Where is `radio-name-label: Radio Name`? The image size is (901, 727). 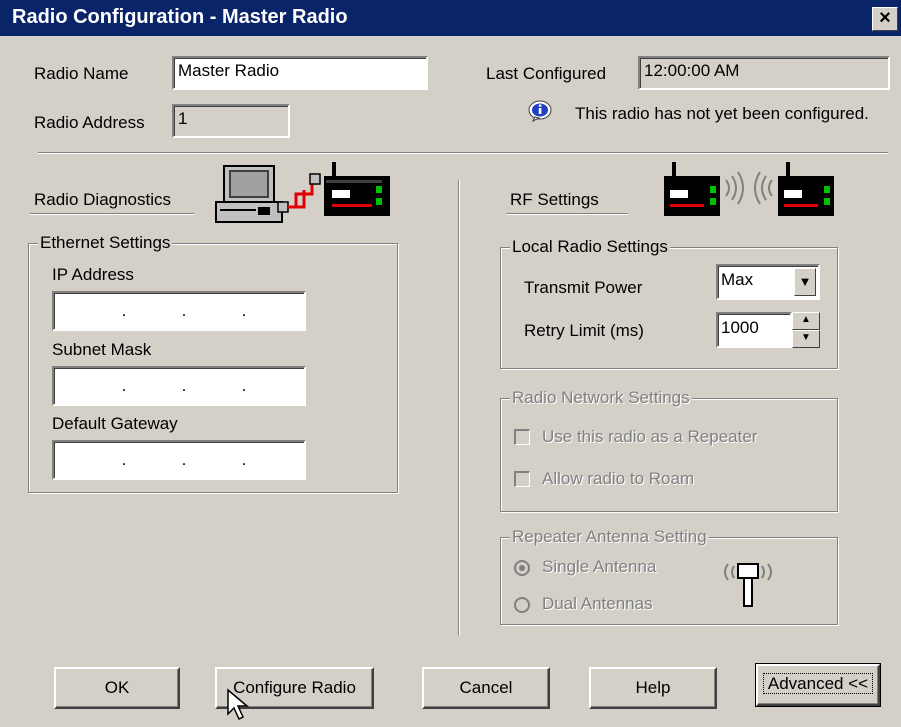 radio-name-label: Radio Name is located at coordinates (81, 73).